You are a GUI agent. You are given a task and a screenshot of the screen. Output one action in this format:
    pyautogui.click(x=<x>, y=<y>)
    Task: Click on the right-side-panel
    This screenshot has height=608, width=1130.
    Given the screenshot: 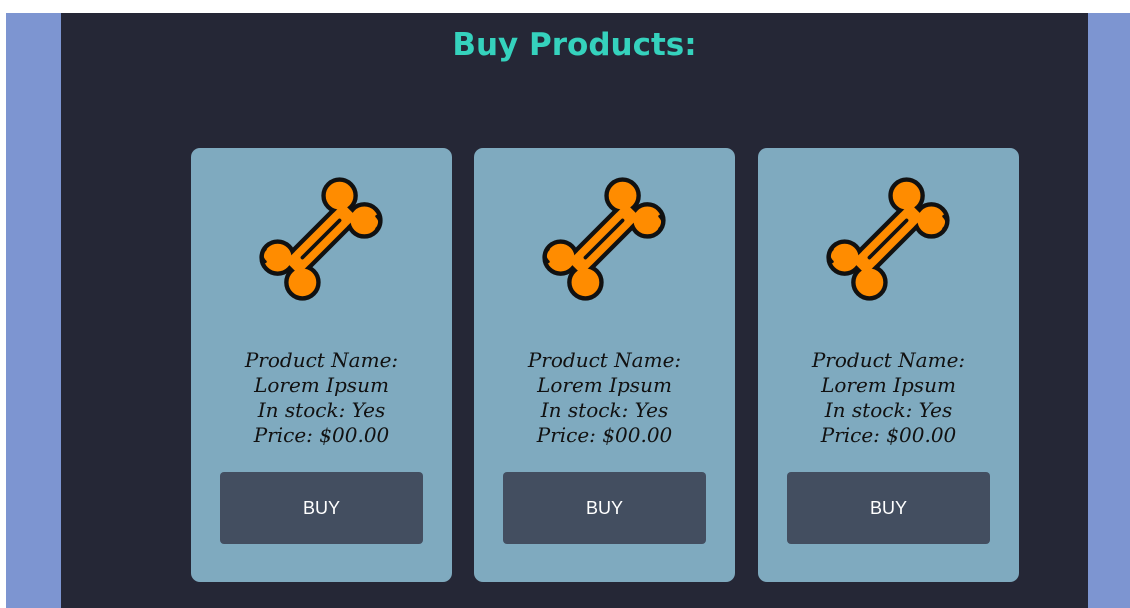 What is the action you would take?
    pyautogui.click(x=1109, y=310)
    